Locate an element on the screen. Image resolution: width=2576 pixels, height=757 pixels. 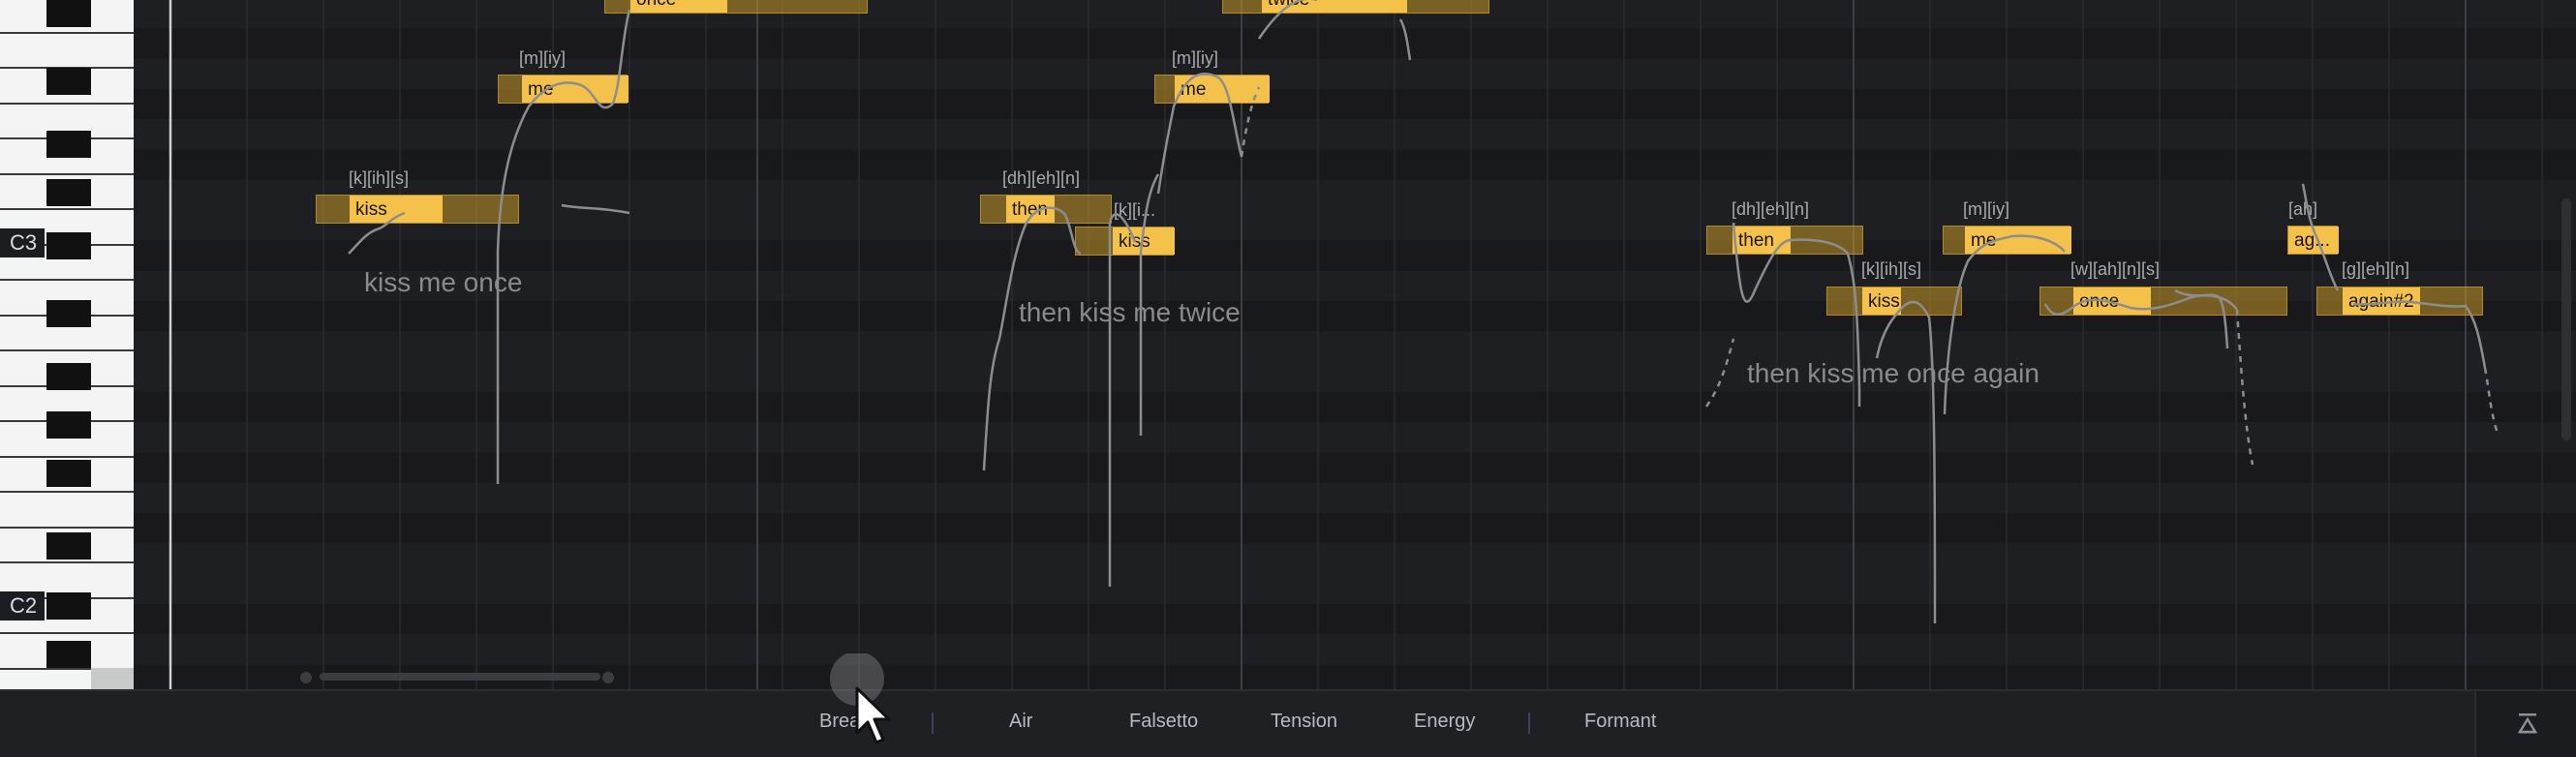
tab-air: Air is located at coordinates (1020, 722).